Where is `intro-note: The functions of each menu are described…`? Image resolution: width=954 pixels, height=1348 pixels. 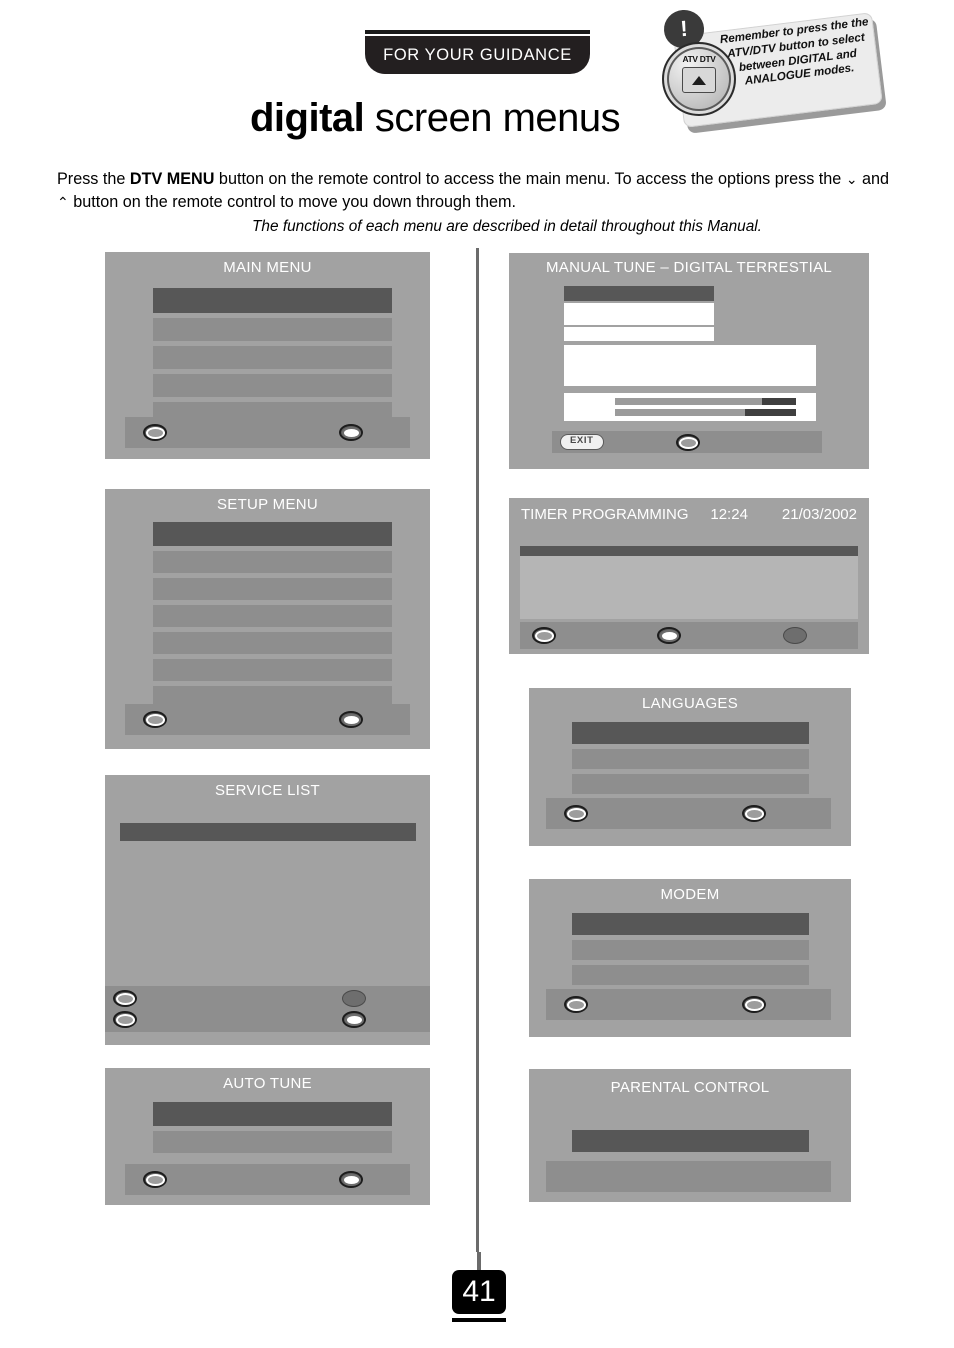 intro-note: The functions of each menu are described… is located at coordinates (507, 226).